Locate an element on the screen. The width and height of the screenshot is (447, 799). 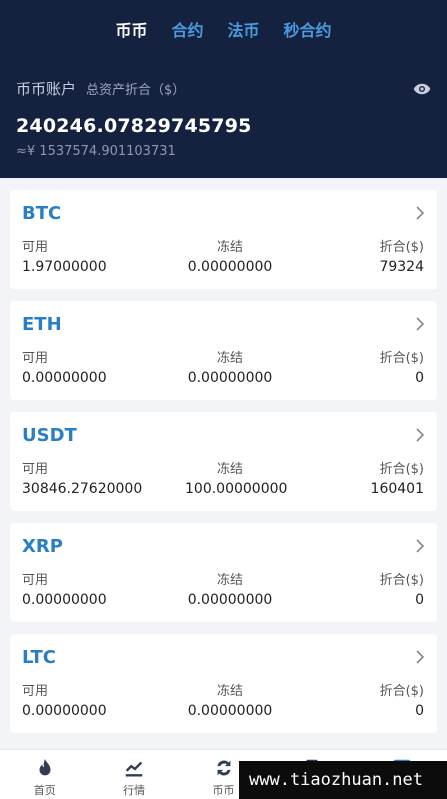
tab-fiat: 法币 is located at coordinates (244, 29).